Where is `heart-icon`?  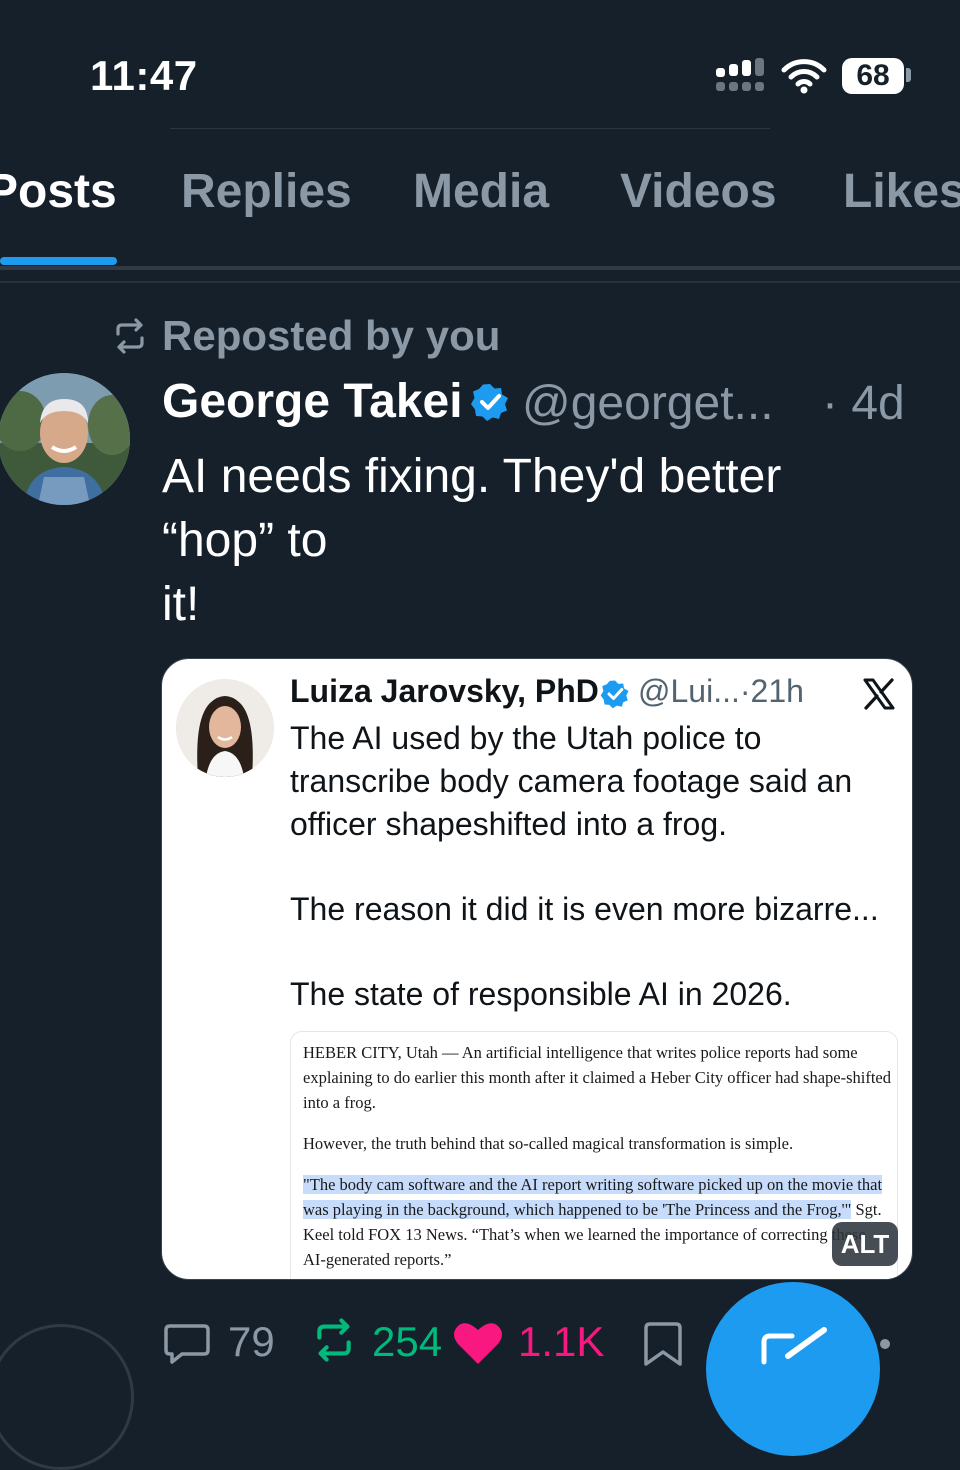
heart-icon is located at coordinates (478, 1343).